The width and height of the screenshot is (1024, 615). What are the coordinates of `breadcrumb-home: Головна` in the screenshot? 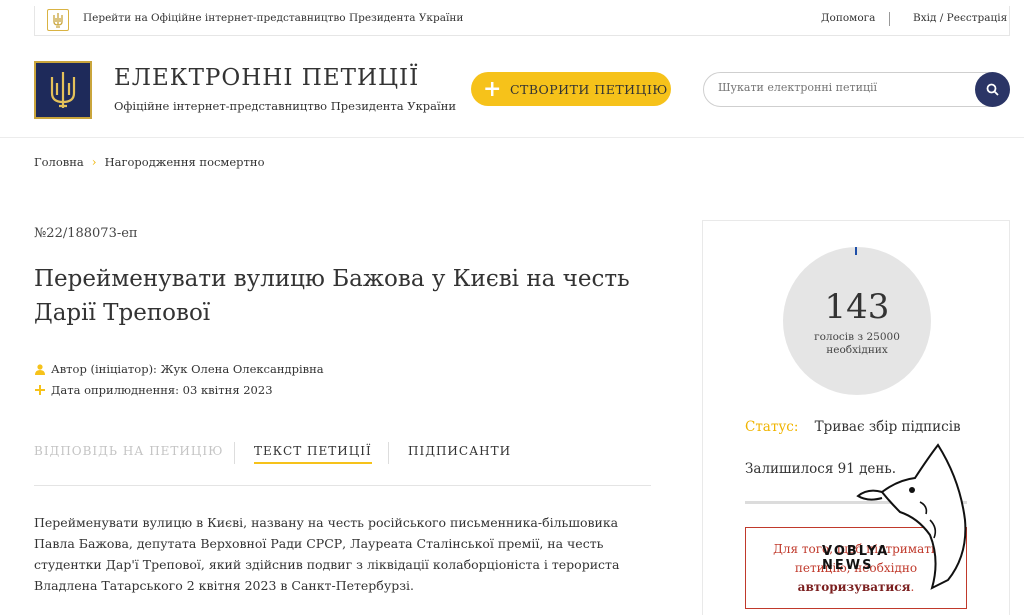 It's located at (59, 162).